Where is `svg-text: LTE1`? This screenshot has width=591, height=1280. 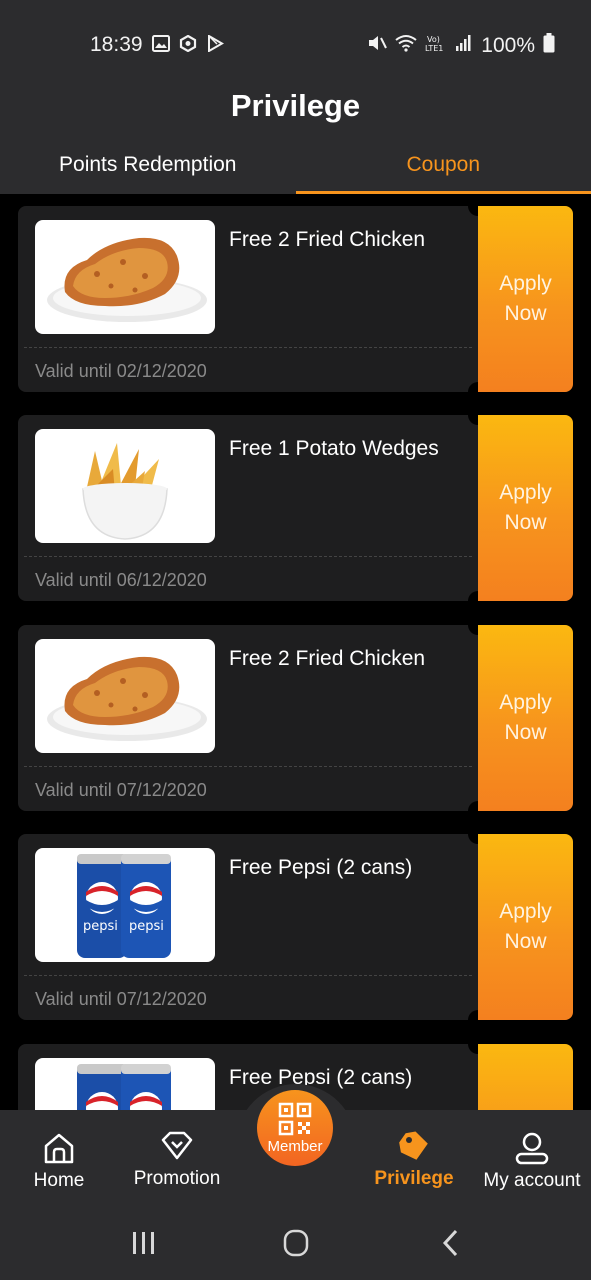
svg-text: LTE1 is located at coordinates (434, 48).